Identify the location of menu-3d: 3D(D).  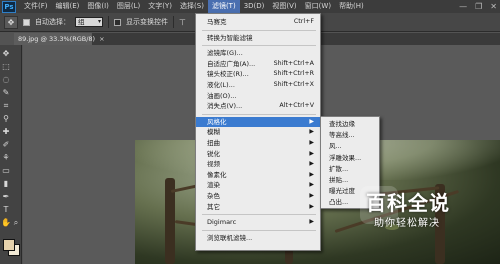
(254, 6).